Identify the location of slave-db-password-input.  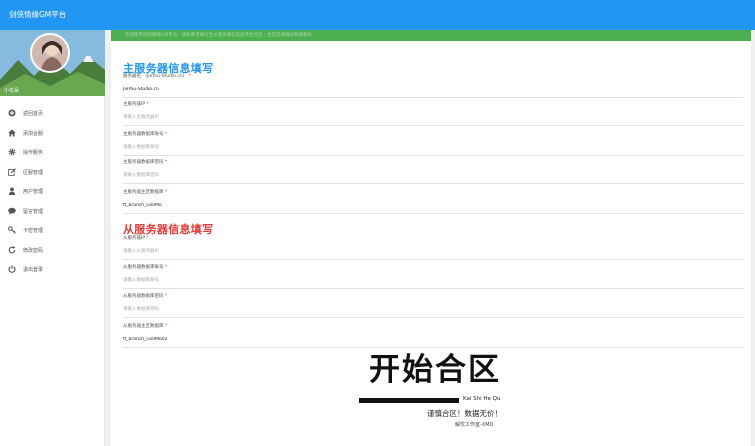
(423, 309).